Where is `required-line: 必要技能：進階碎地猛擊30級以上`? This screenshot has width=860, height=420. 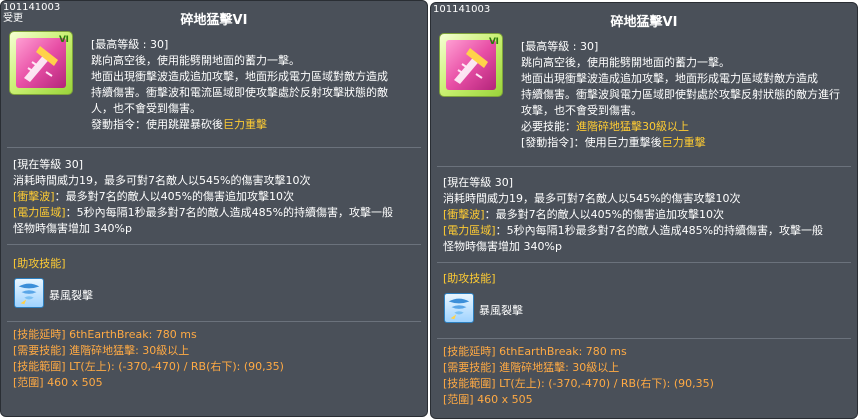 required-line: 必要技能：進階碎地猛擊30級以上 is located at coordinates (605, 126).